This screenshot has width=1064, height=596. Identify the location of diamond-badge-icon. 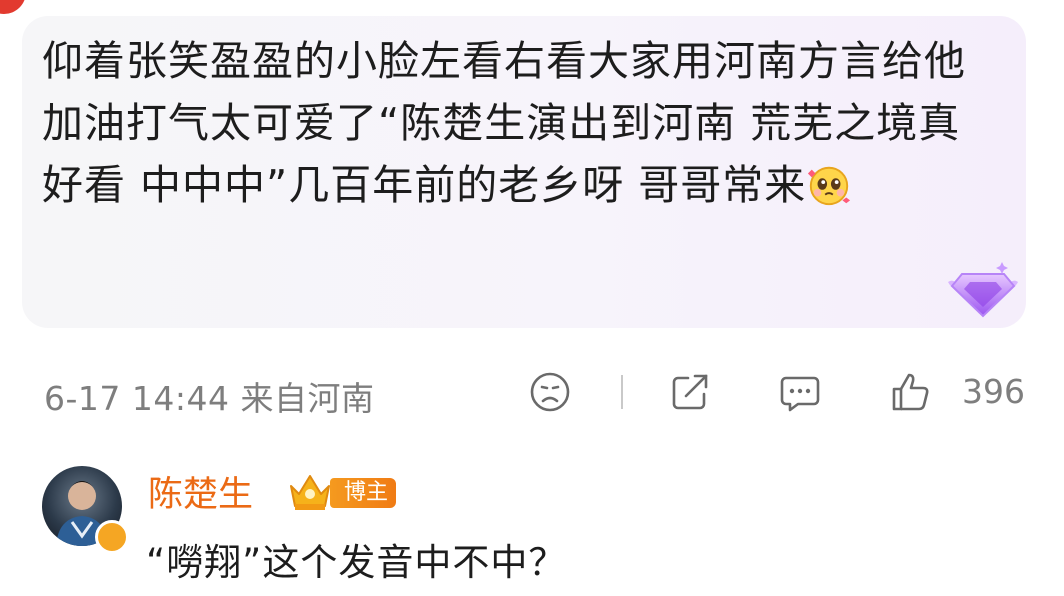
(983, 290).